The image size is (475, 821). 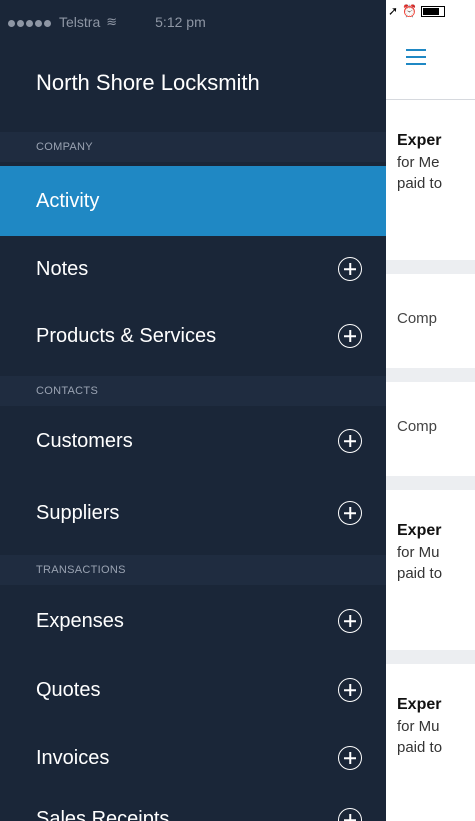 I want to click on section-contacts: CONTACTS, so click(x=193, y=391).